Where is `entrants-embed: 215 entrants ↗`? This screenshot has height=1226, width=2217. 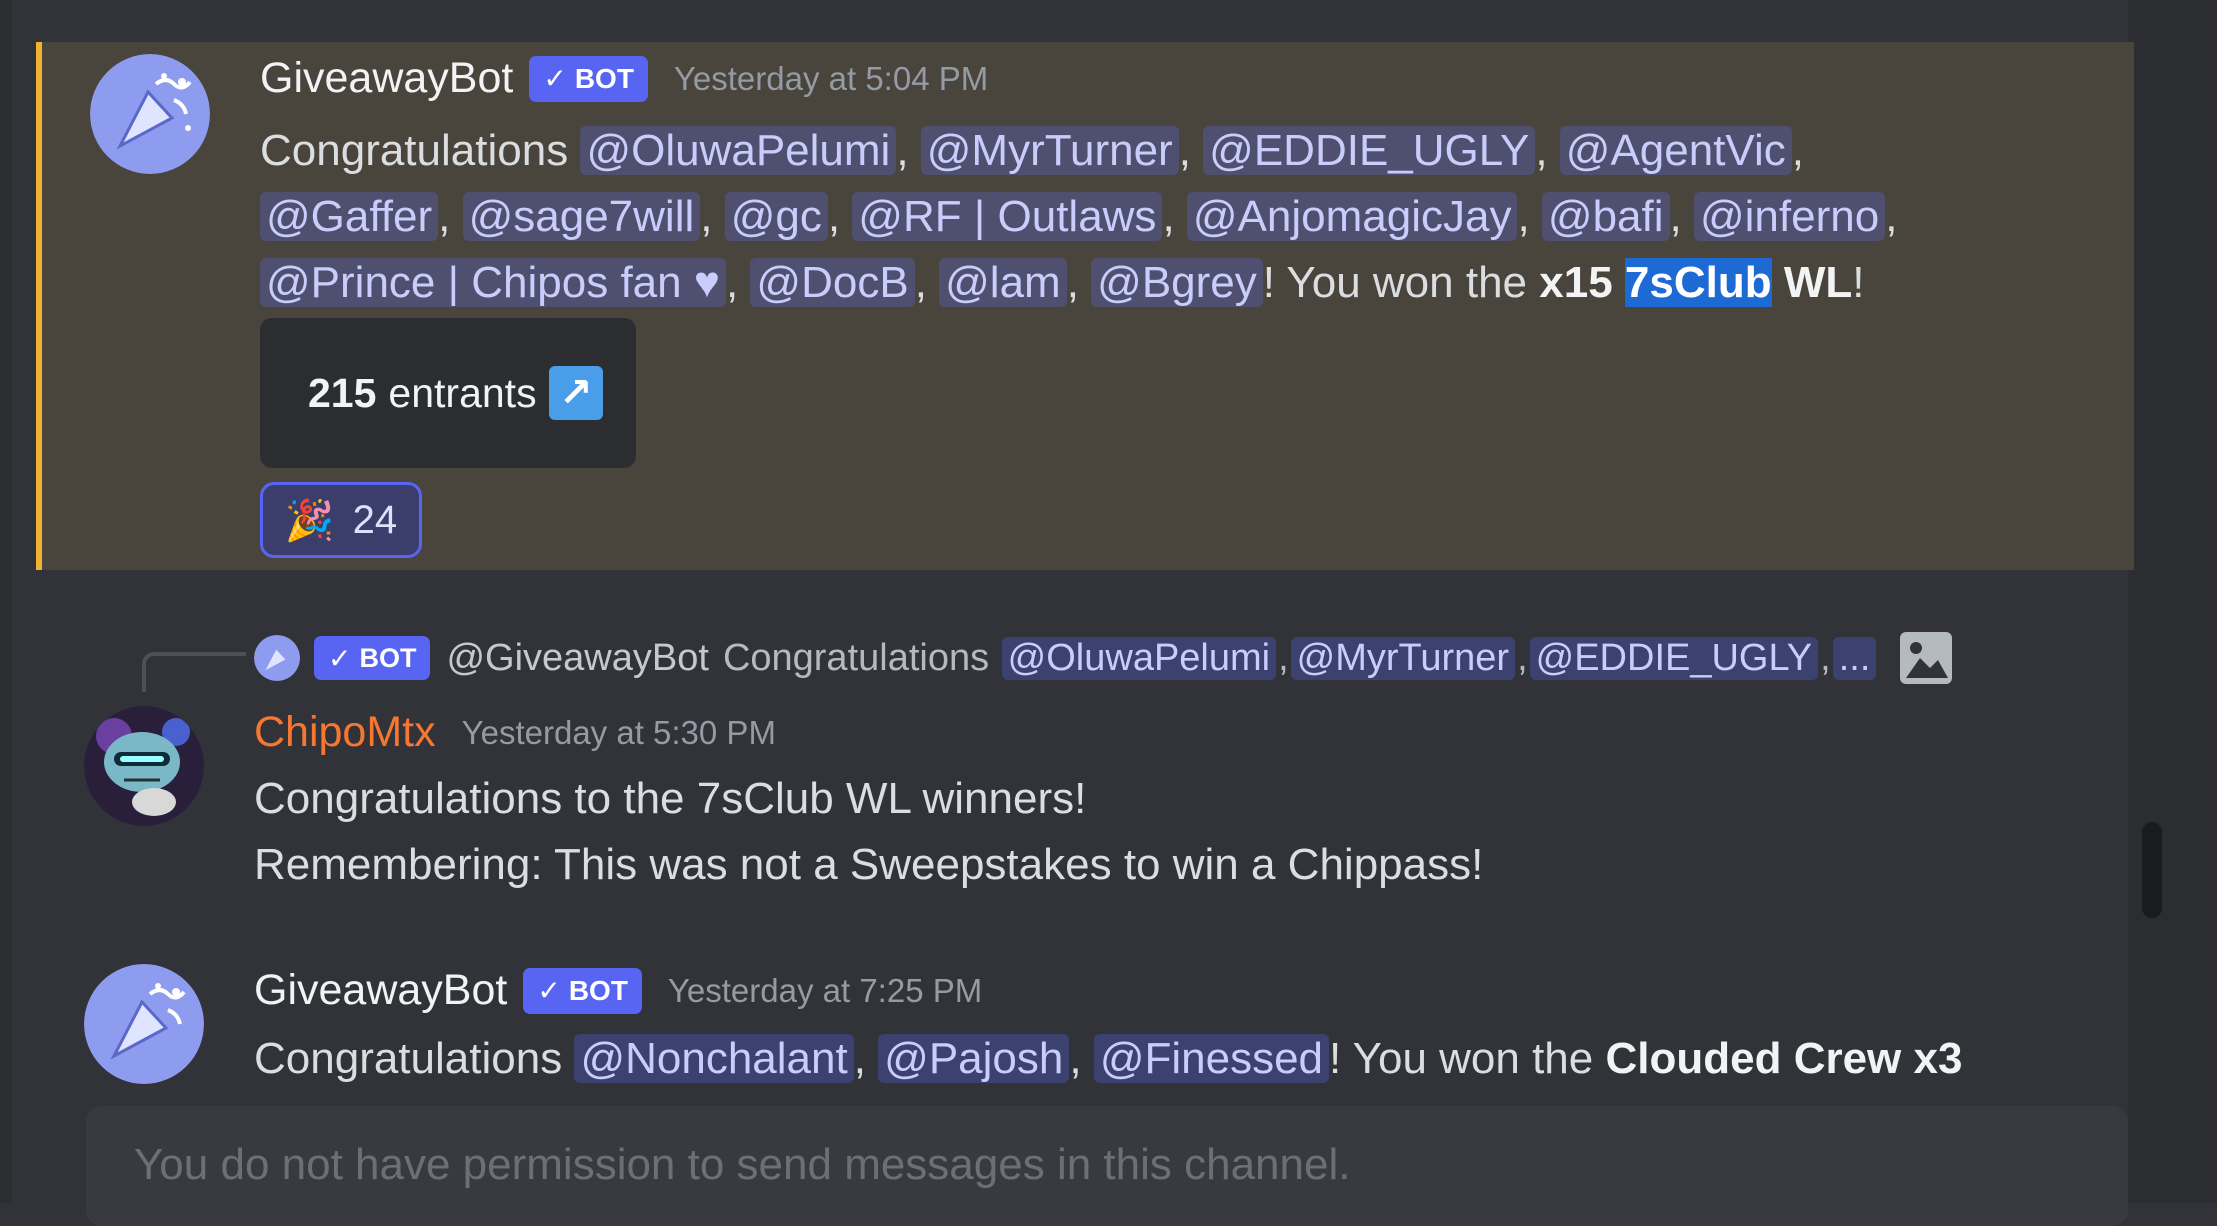 entrants-embed: 215 entrants ↗ is located at coordinates (448, 393).